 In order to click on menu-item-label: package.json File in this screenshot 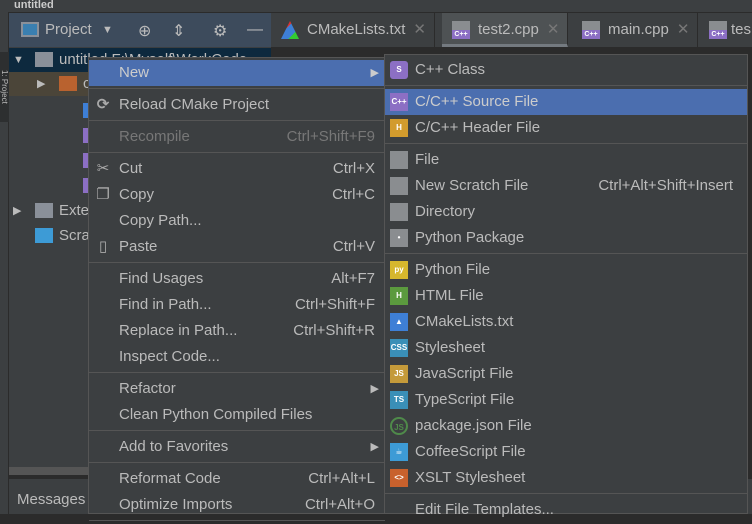, I will do `click(473, 425)`.